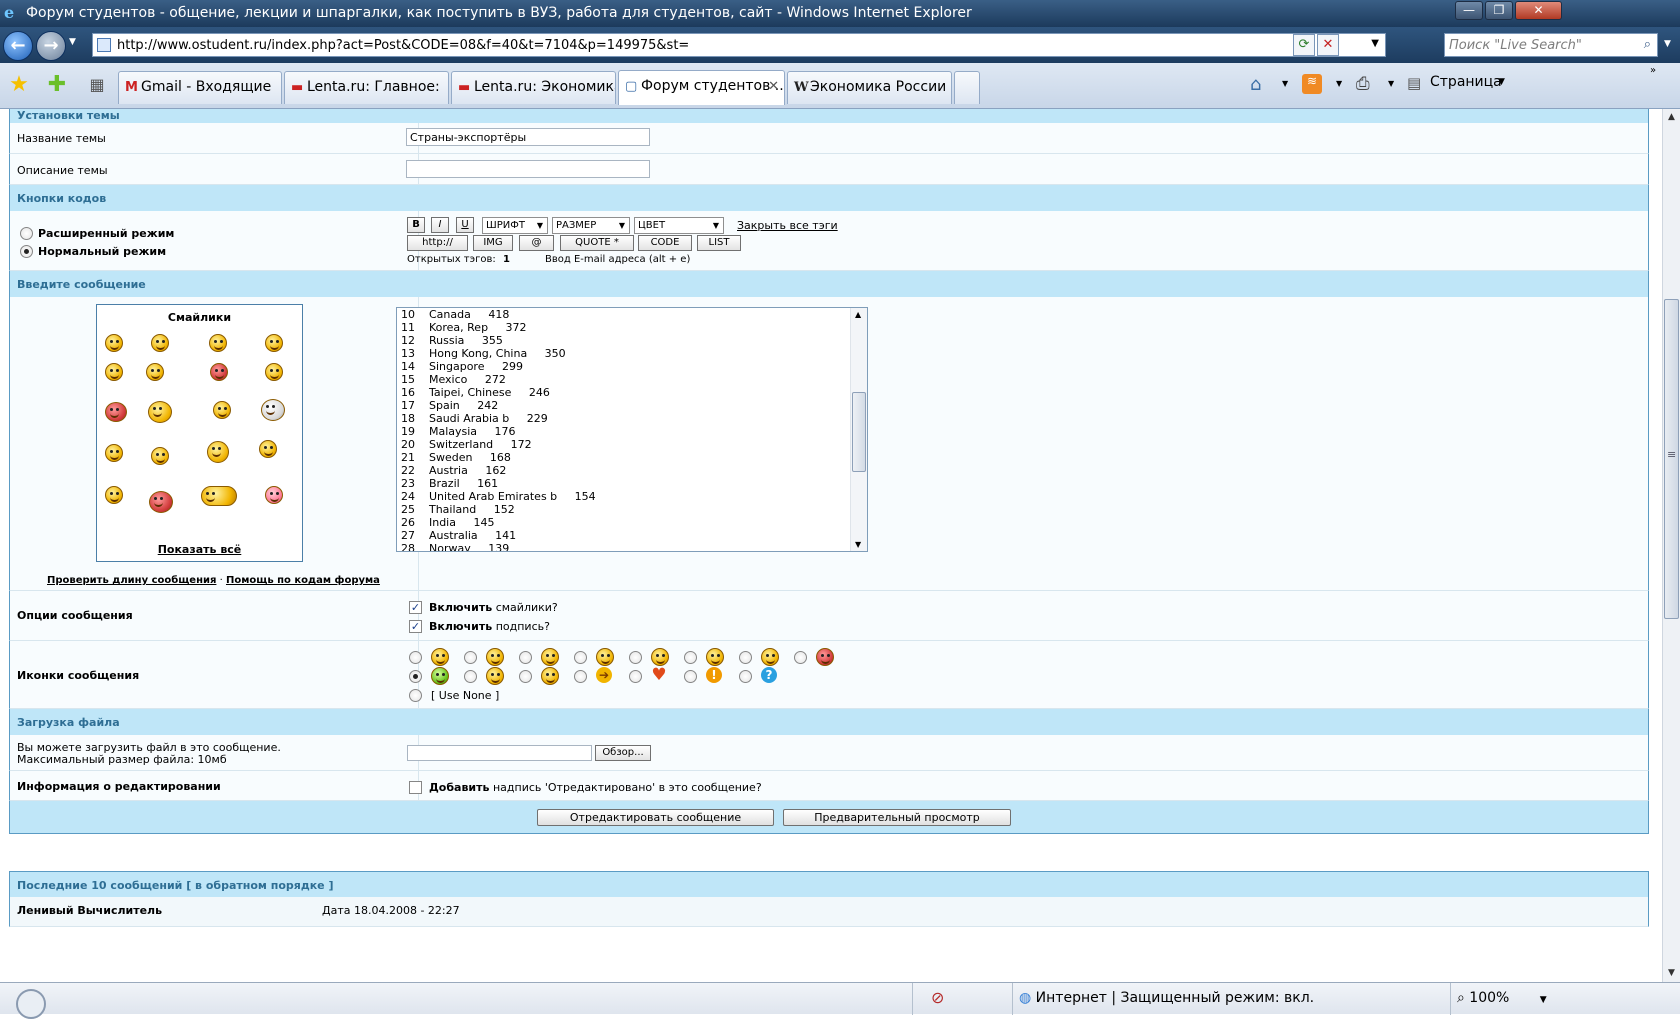 The height and width of the screenshot is (1019, 1680). What do you see at coordinates (57, 85) in the screenshot?
I see `add-favorites-icon: ✚` at bounding box center [57, 85].